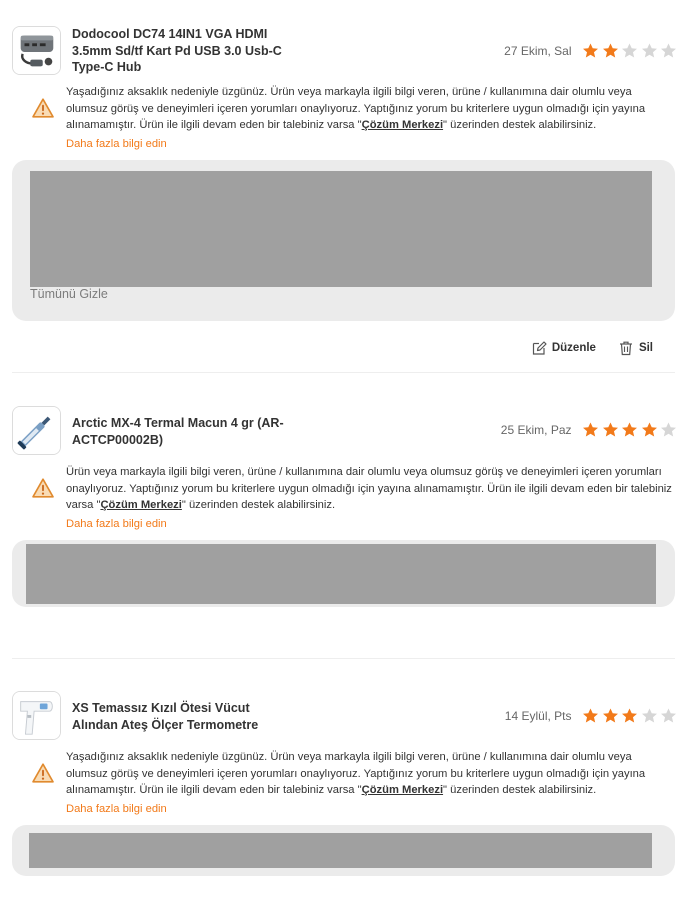 The height and width of the screenshot is (900, 699). What do you see at coordinates (538, 50) in the screenshot?
I see `review-date: 27 Ekim, Sal` at bounding box center [538, 50].